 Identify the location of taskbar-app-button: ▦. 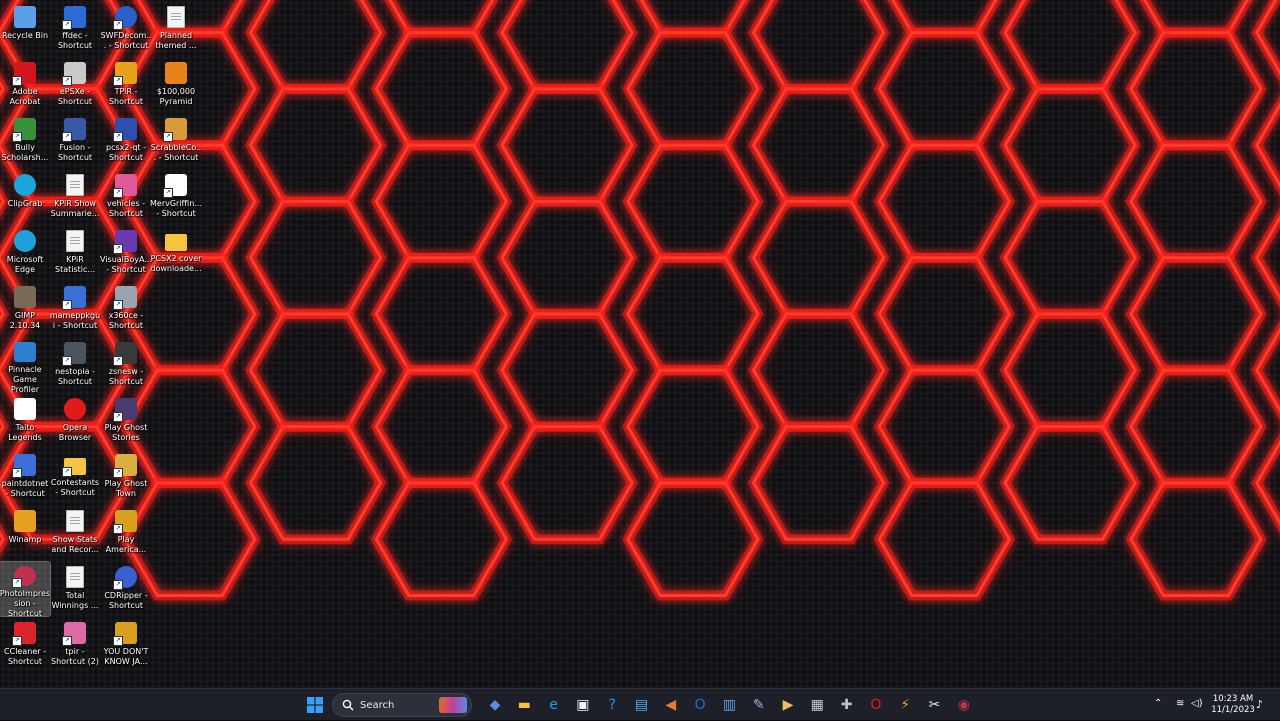
(817, 705).